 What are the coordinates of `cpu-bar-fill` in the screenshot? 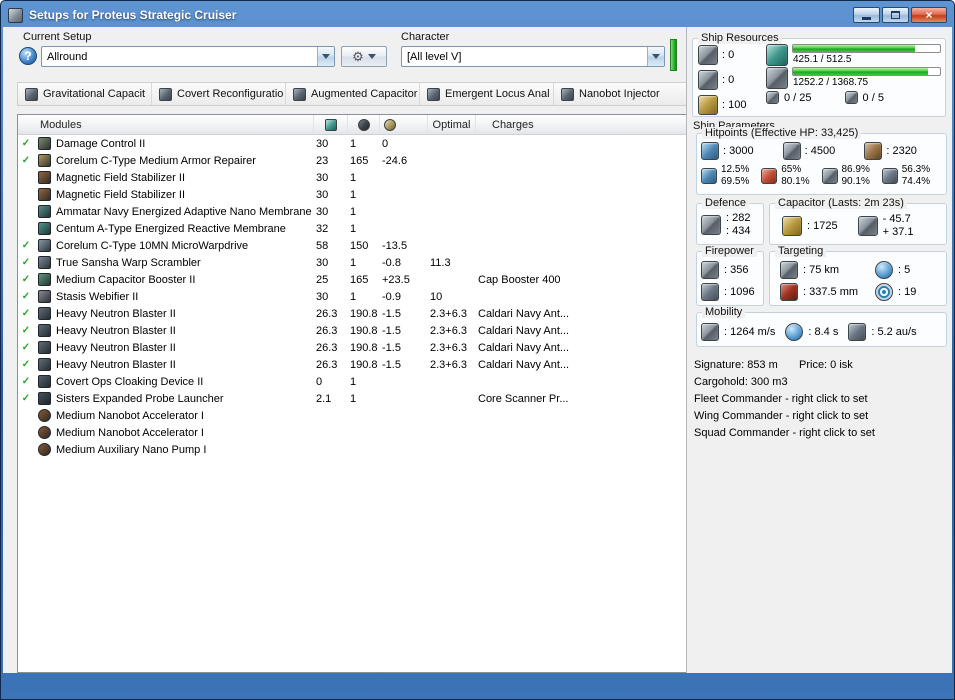 It's located at (854, 48).